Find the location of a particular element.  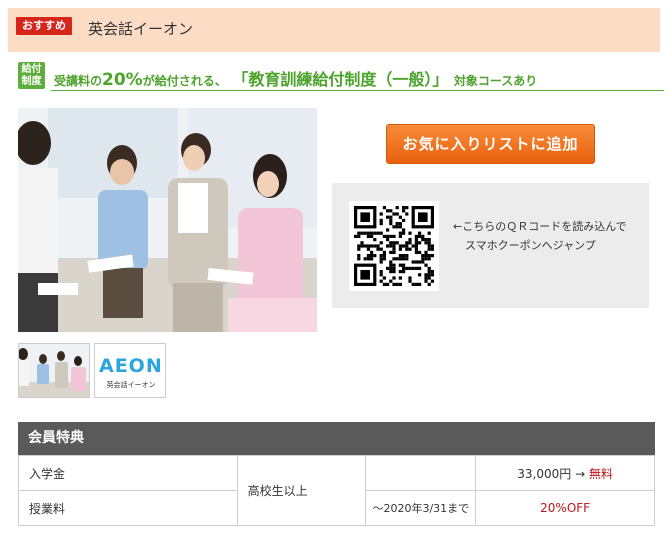

benefit-condition: 高校生以上 is located at coordinates (301, 490).